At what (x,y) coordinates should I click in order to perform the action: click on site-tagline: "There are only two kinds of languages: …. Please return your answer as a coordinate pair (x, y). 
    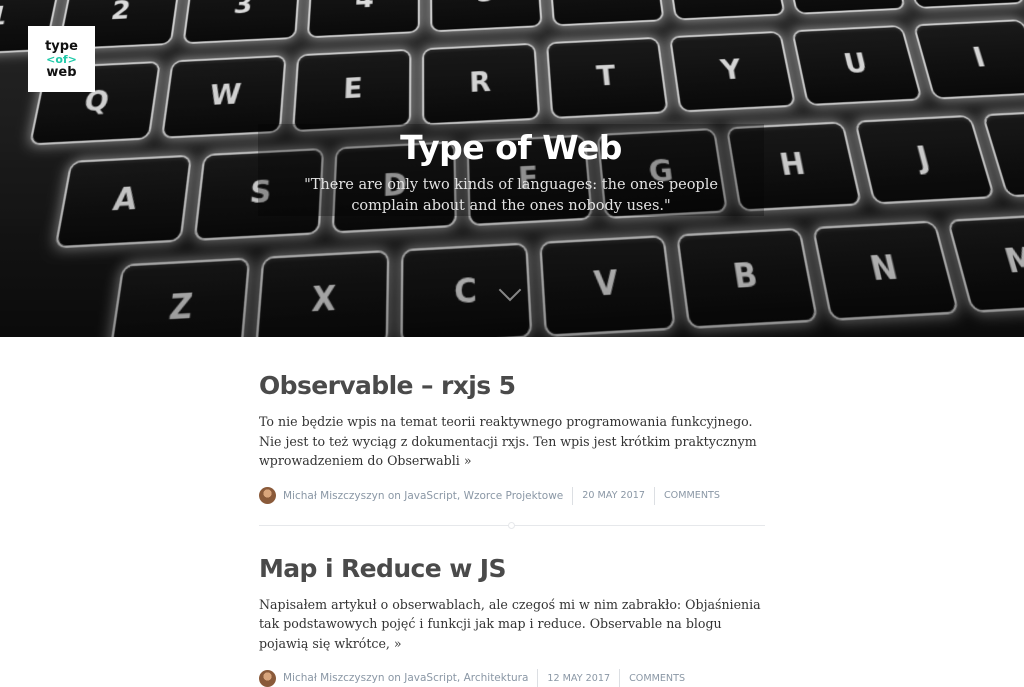
    Looking at the image, I should click on (511, 196).